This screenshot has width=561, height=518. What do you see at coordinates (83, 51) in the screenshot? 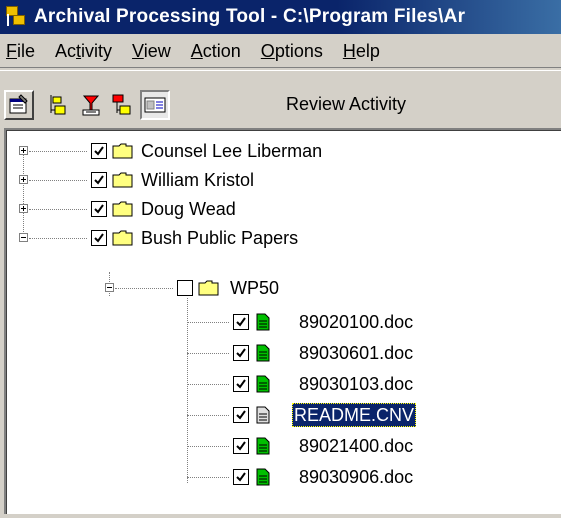
I see `menu-activity: Activity` at bounding box center [83, 51].